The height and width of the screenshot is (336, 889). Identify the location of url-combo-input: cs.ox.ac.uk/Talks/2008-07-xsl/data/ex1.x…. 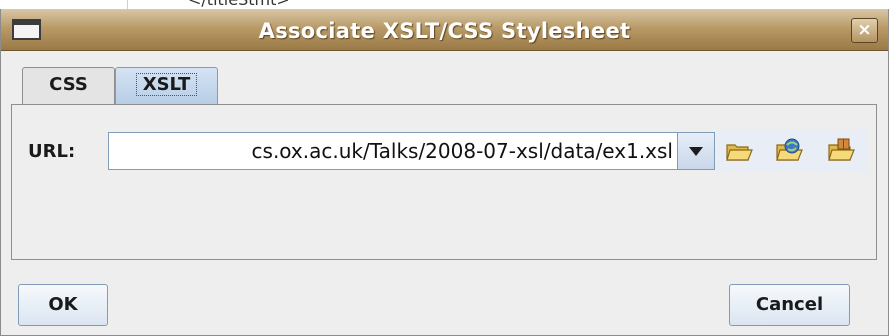
(393, 151).